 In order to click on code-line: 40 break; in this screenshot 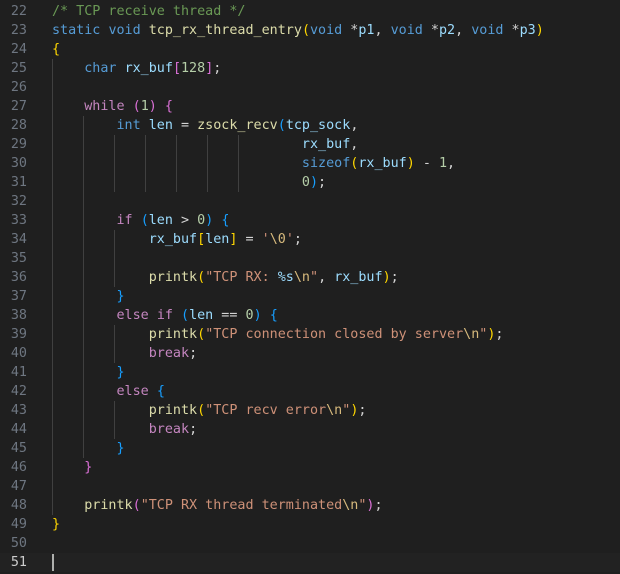, I will do `click(310, 353)`.